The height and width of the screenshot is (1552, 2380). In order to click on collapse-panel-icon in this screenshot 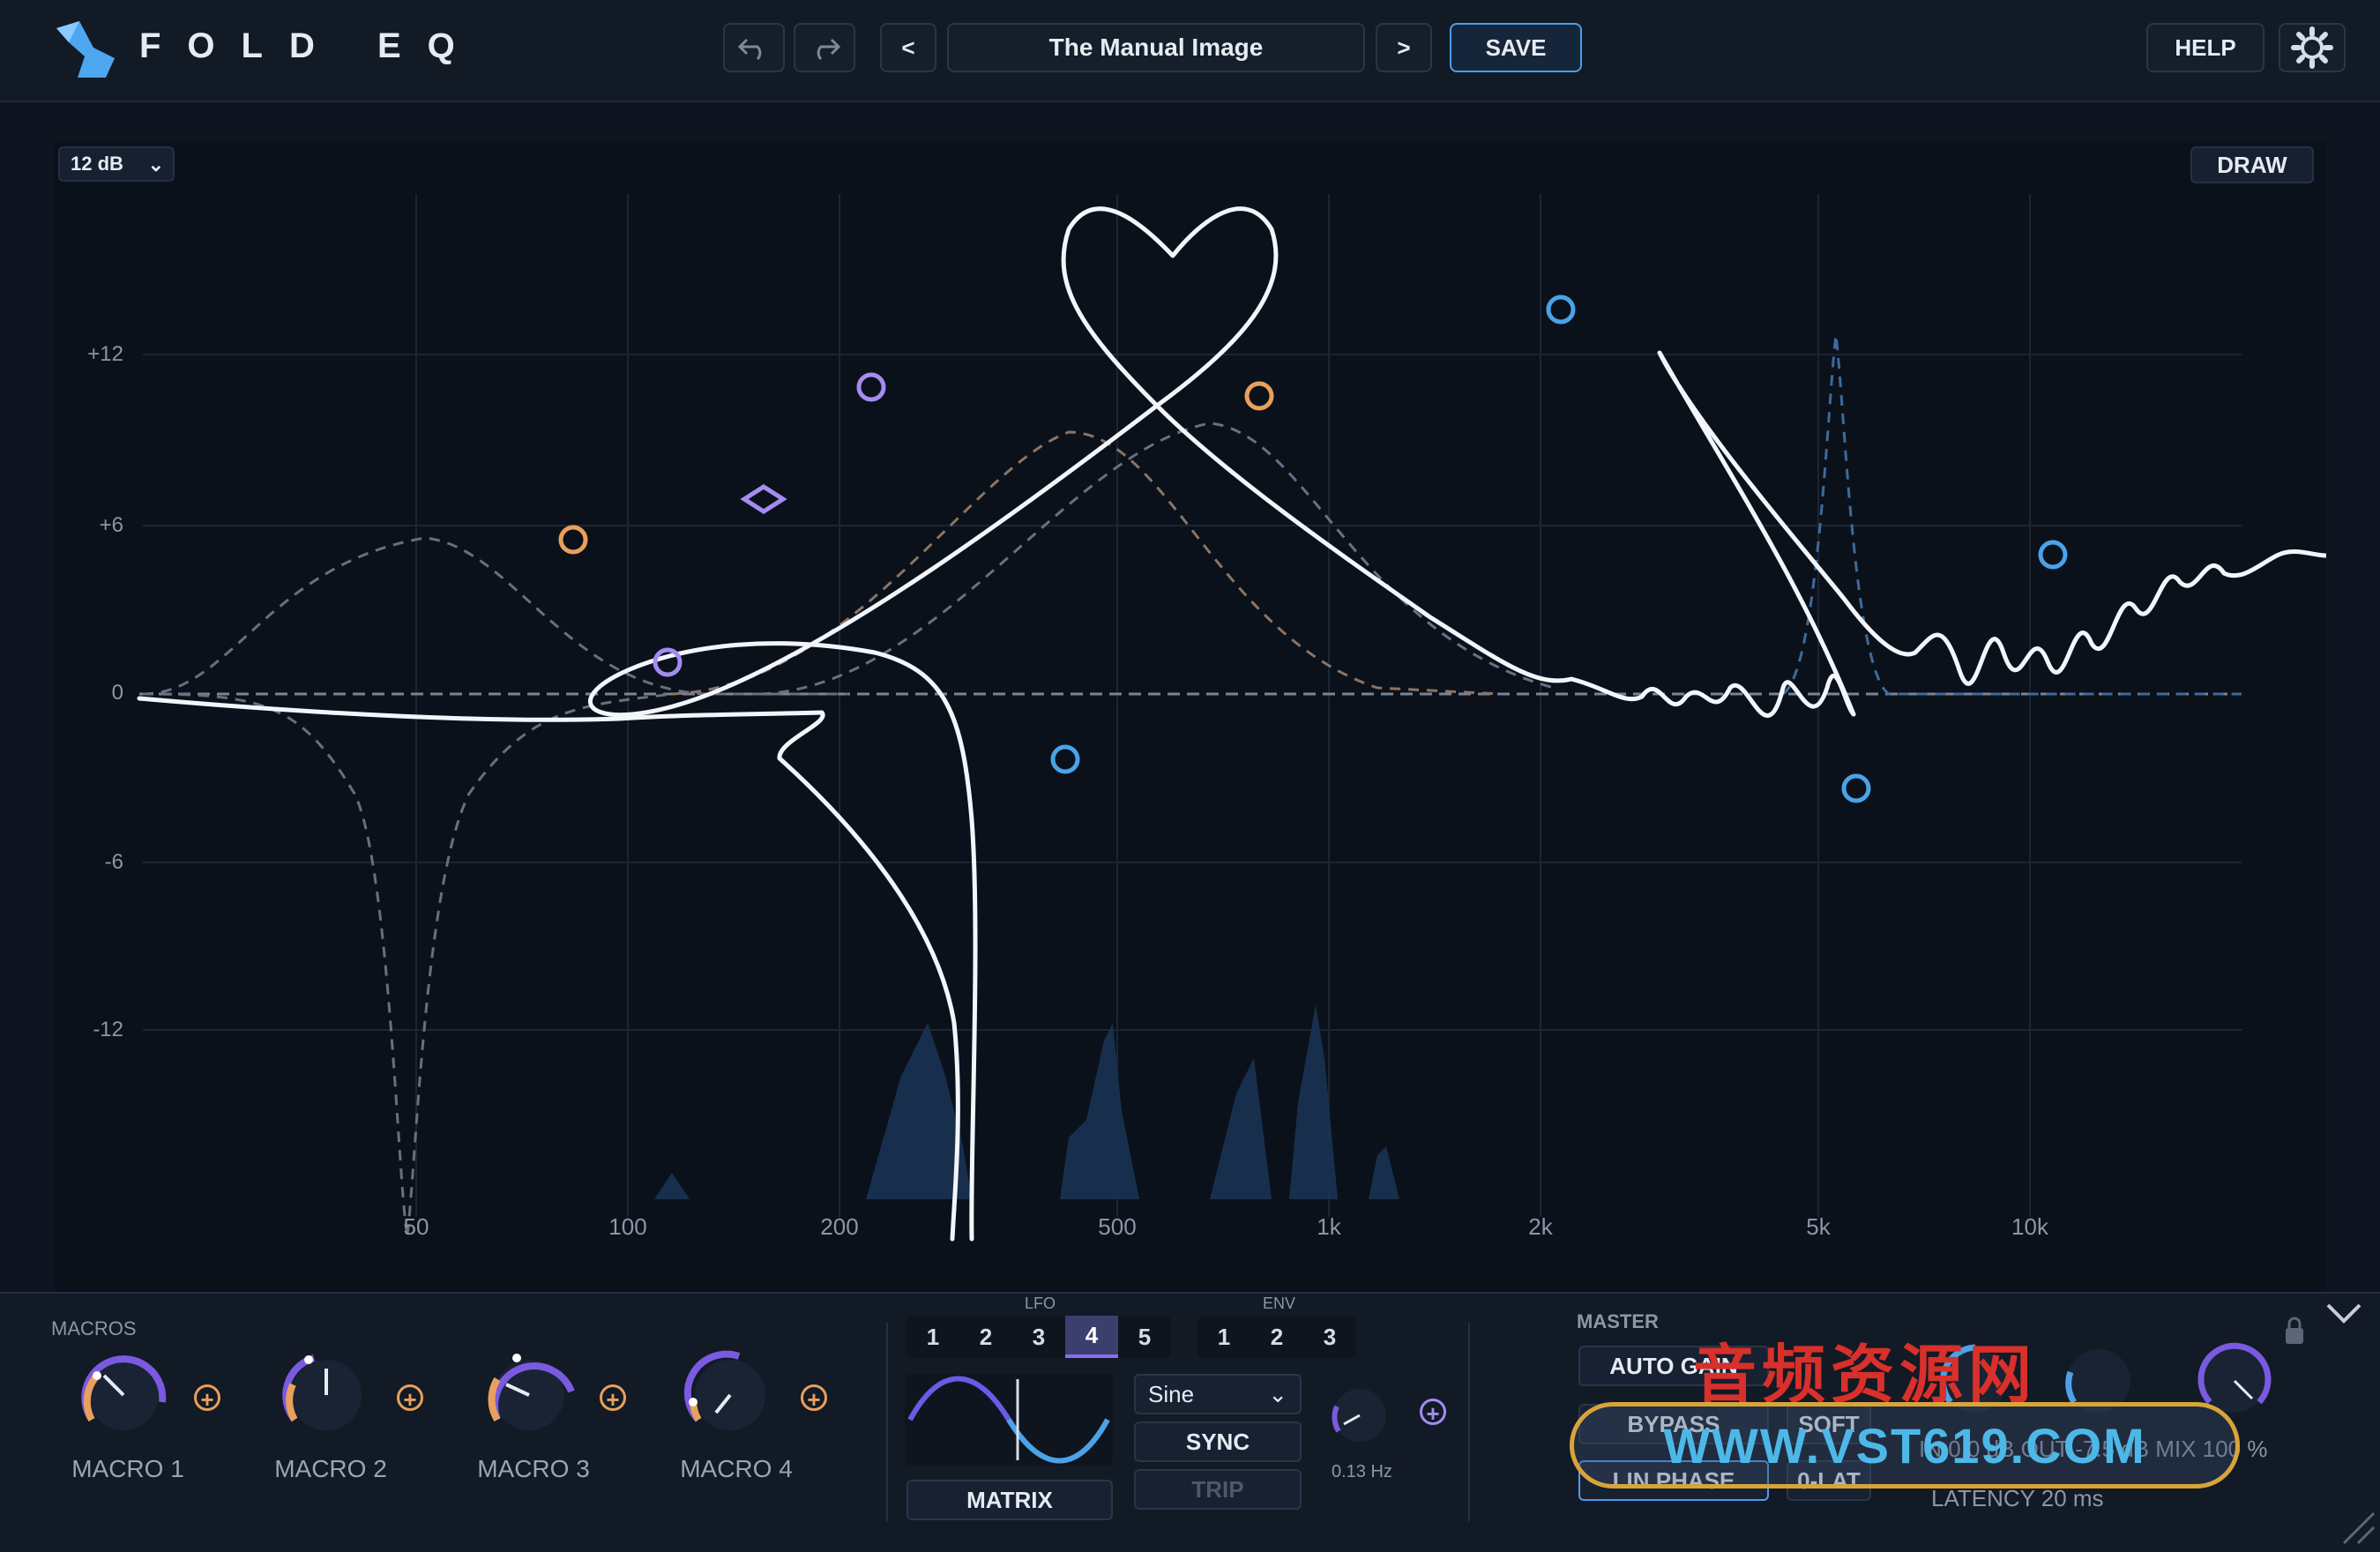, I will do `click(2343, 1313)`.